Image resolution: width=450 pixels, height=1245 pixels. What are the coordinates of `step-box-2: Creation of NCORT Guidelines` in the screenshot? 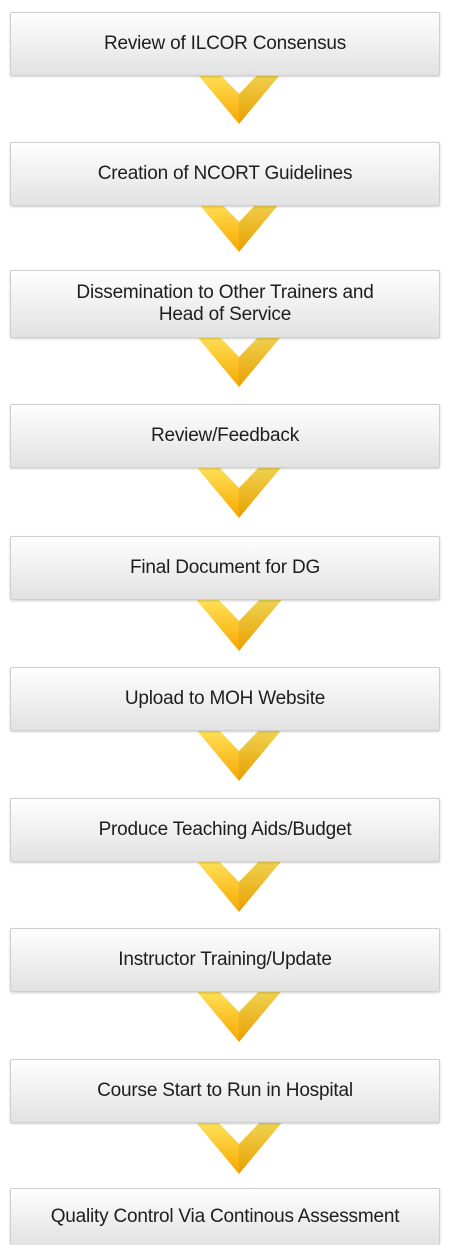 It's located at (225, 174).